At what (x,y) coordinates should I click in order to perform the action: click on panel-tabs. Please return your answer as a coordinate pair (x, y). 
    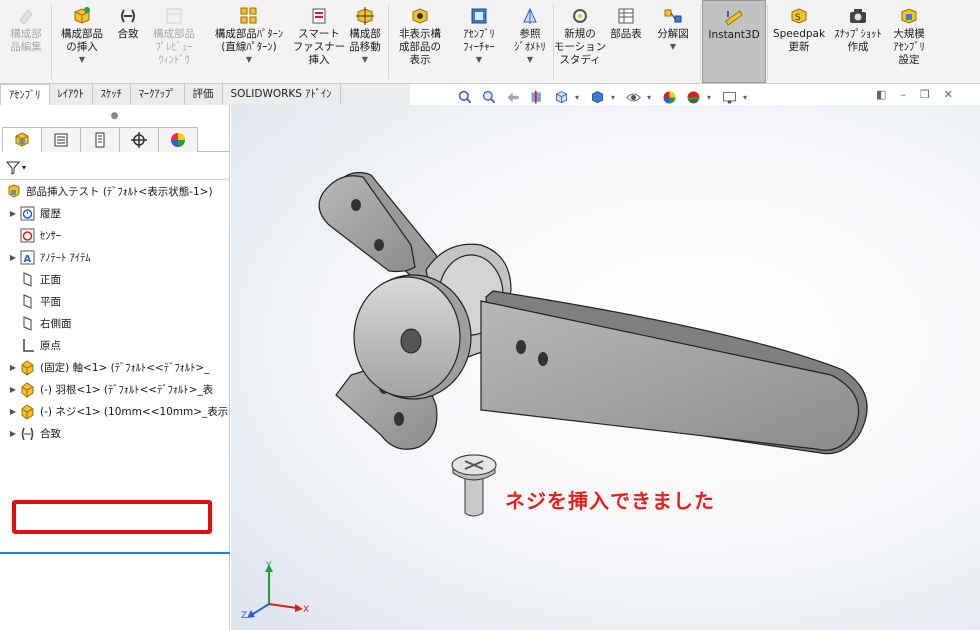
    Looking at the image, I should click on (115, 139).